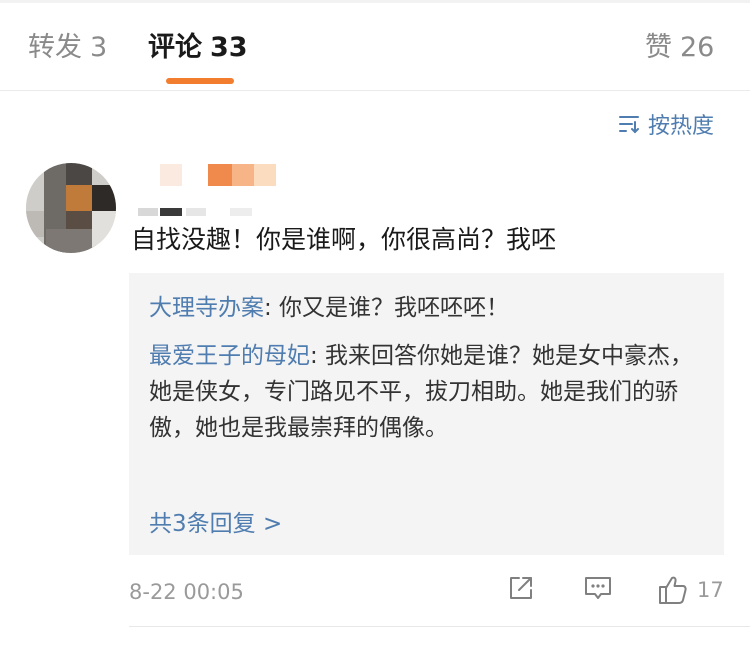 The height and width of the screenshot is (645, 750). I want to click on tabs-divider, so click(375, 90).